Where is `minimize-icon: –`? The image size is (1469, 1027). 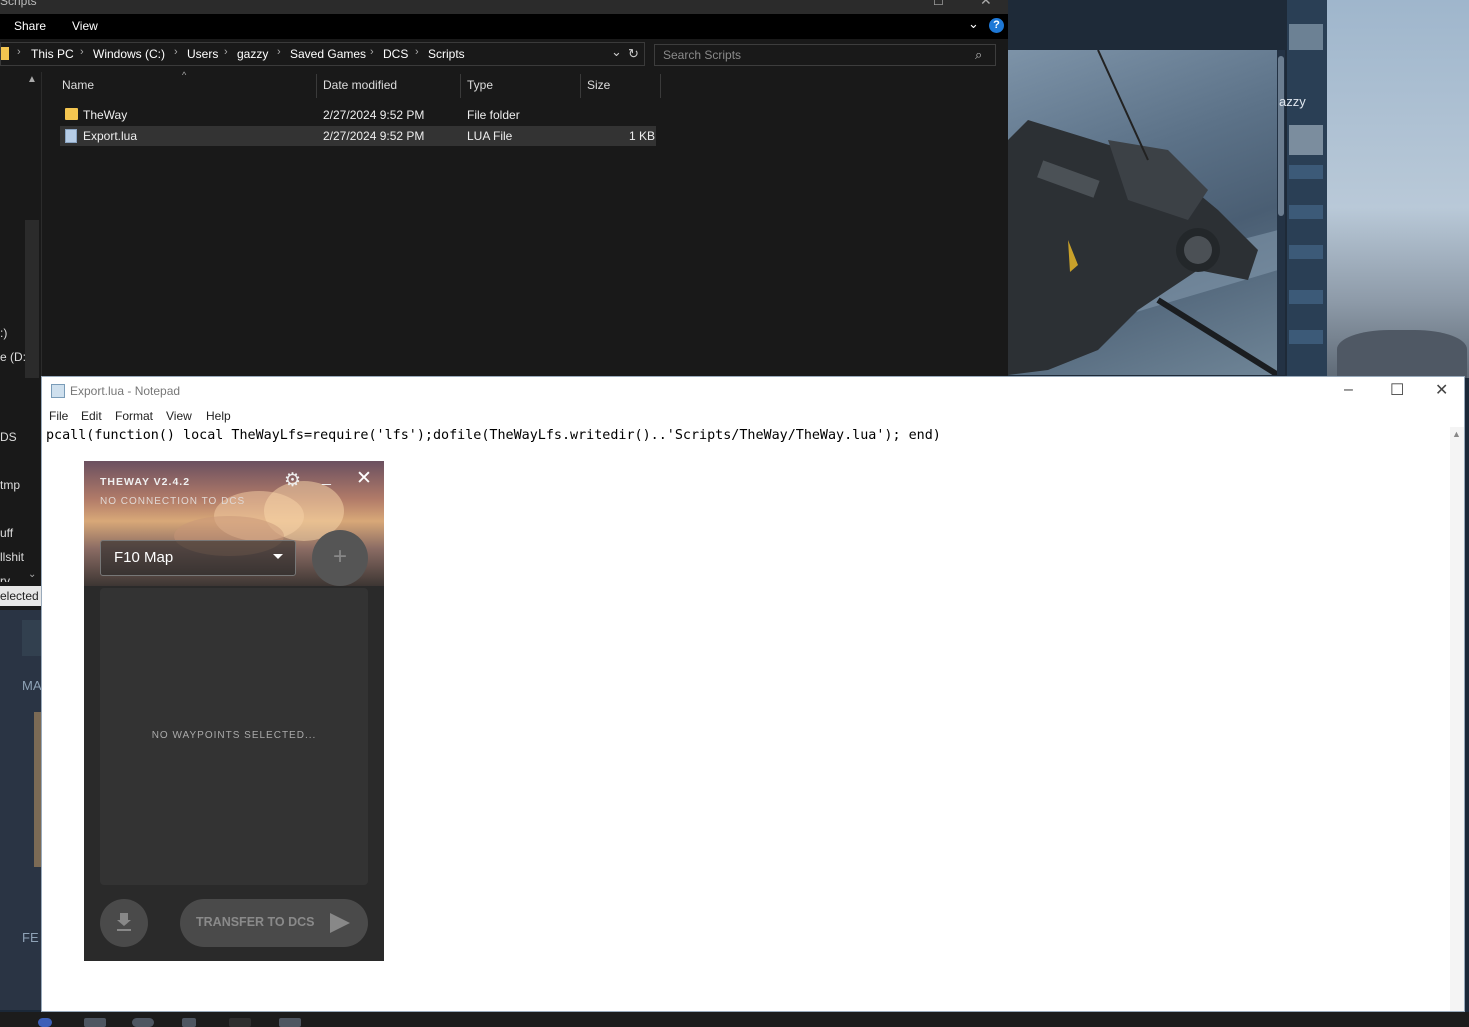 minimize-icon: – is located at coordinates (1348, 390).